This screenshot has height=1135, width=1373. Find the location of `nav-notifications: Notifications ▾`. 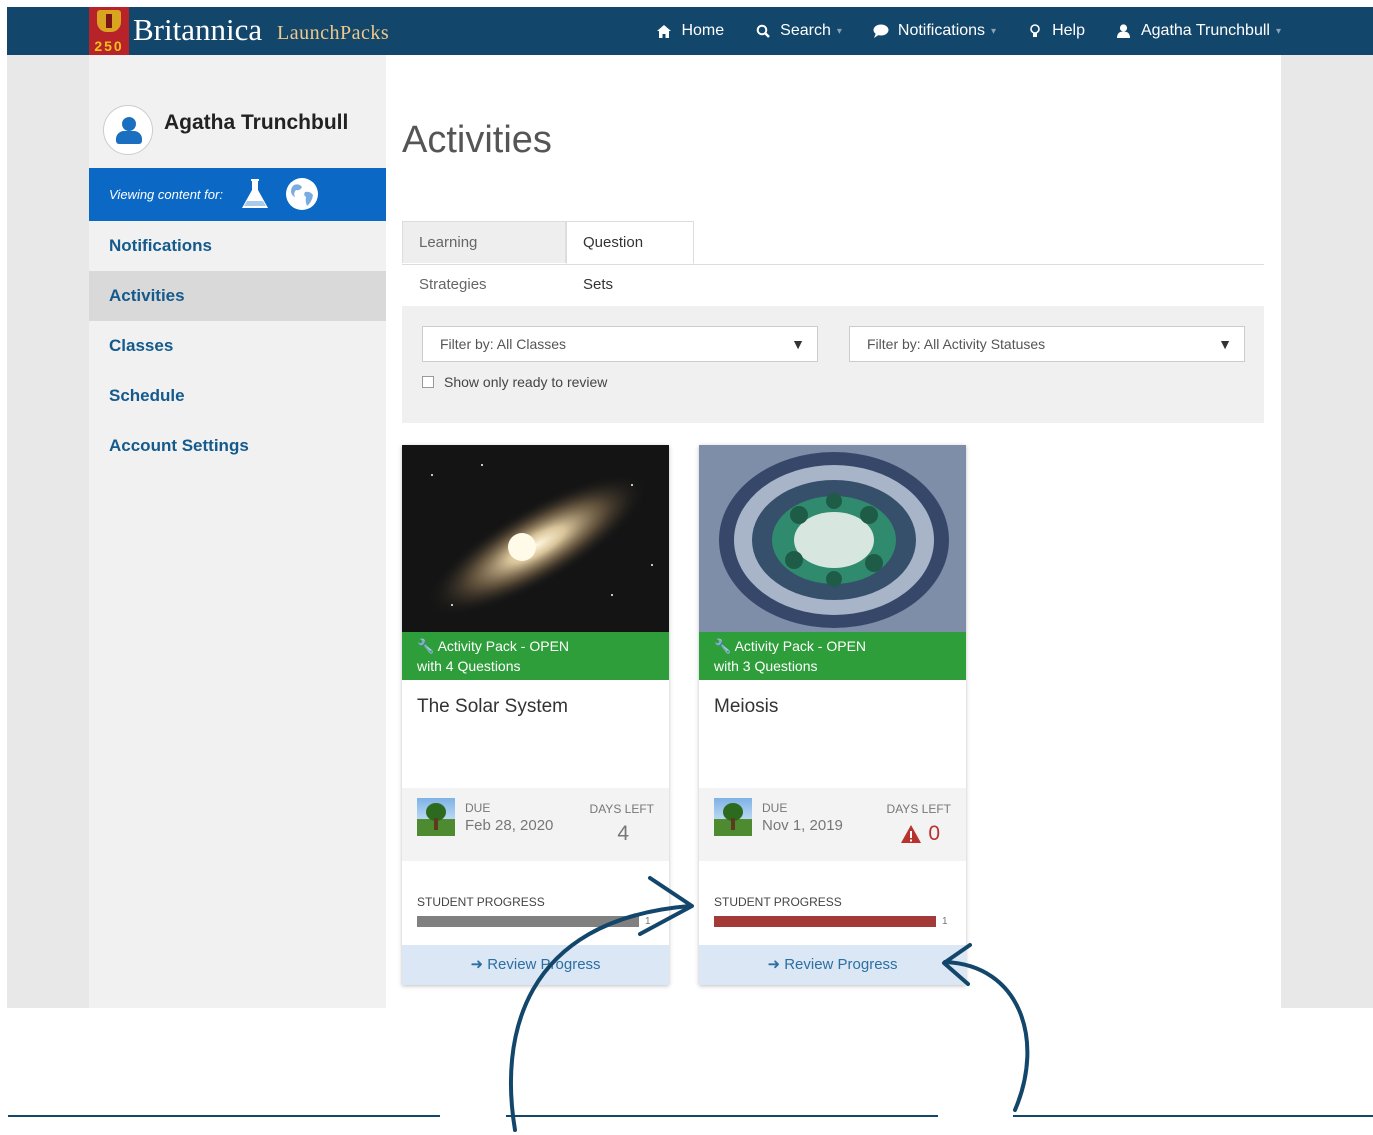

nav-notifications: Notifications ▾ is located at coordinates (934, 31).